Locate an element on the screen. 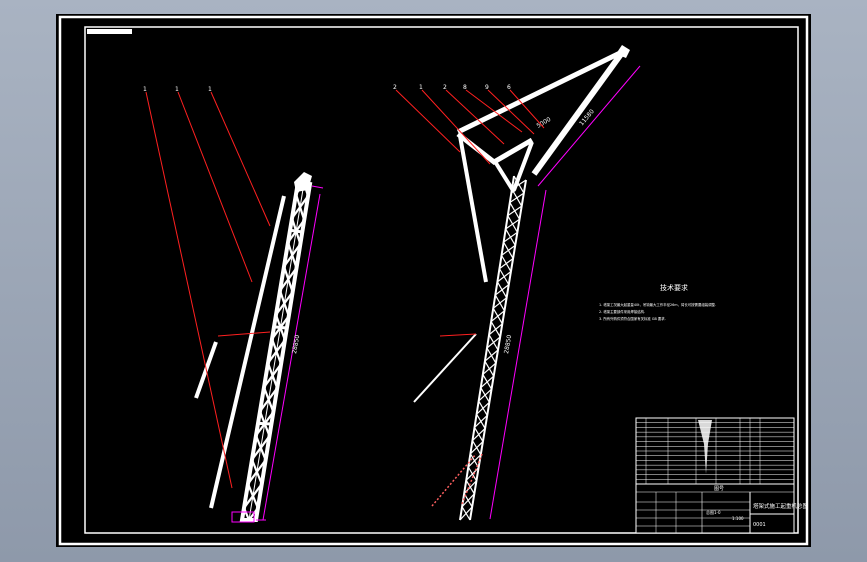  right-balloon-group: 2 1 2 8 9 6 is located at coordinates (469, 124).